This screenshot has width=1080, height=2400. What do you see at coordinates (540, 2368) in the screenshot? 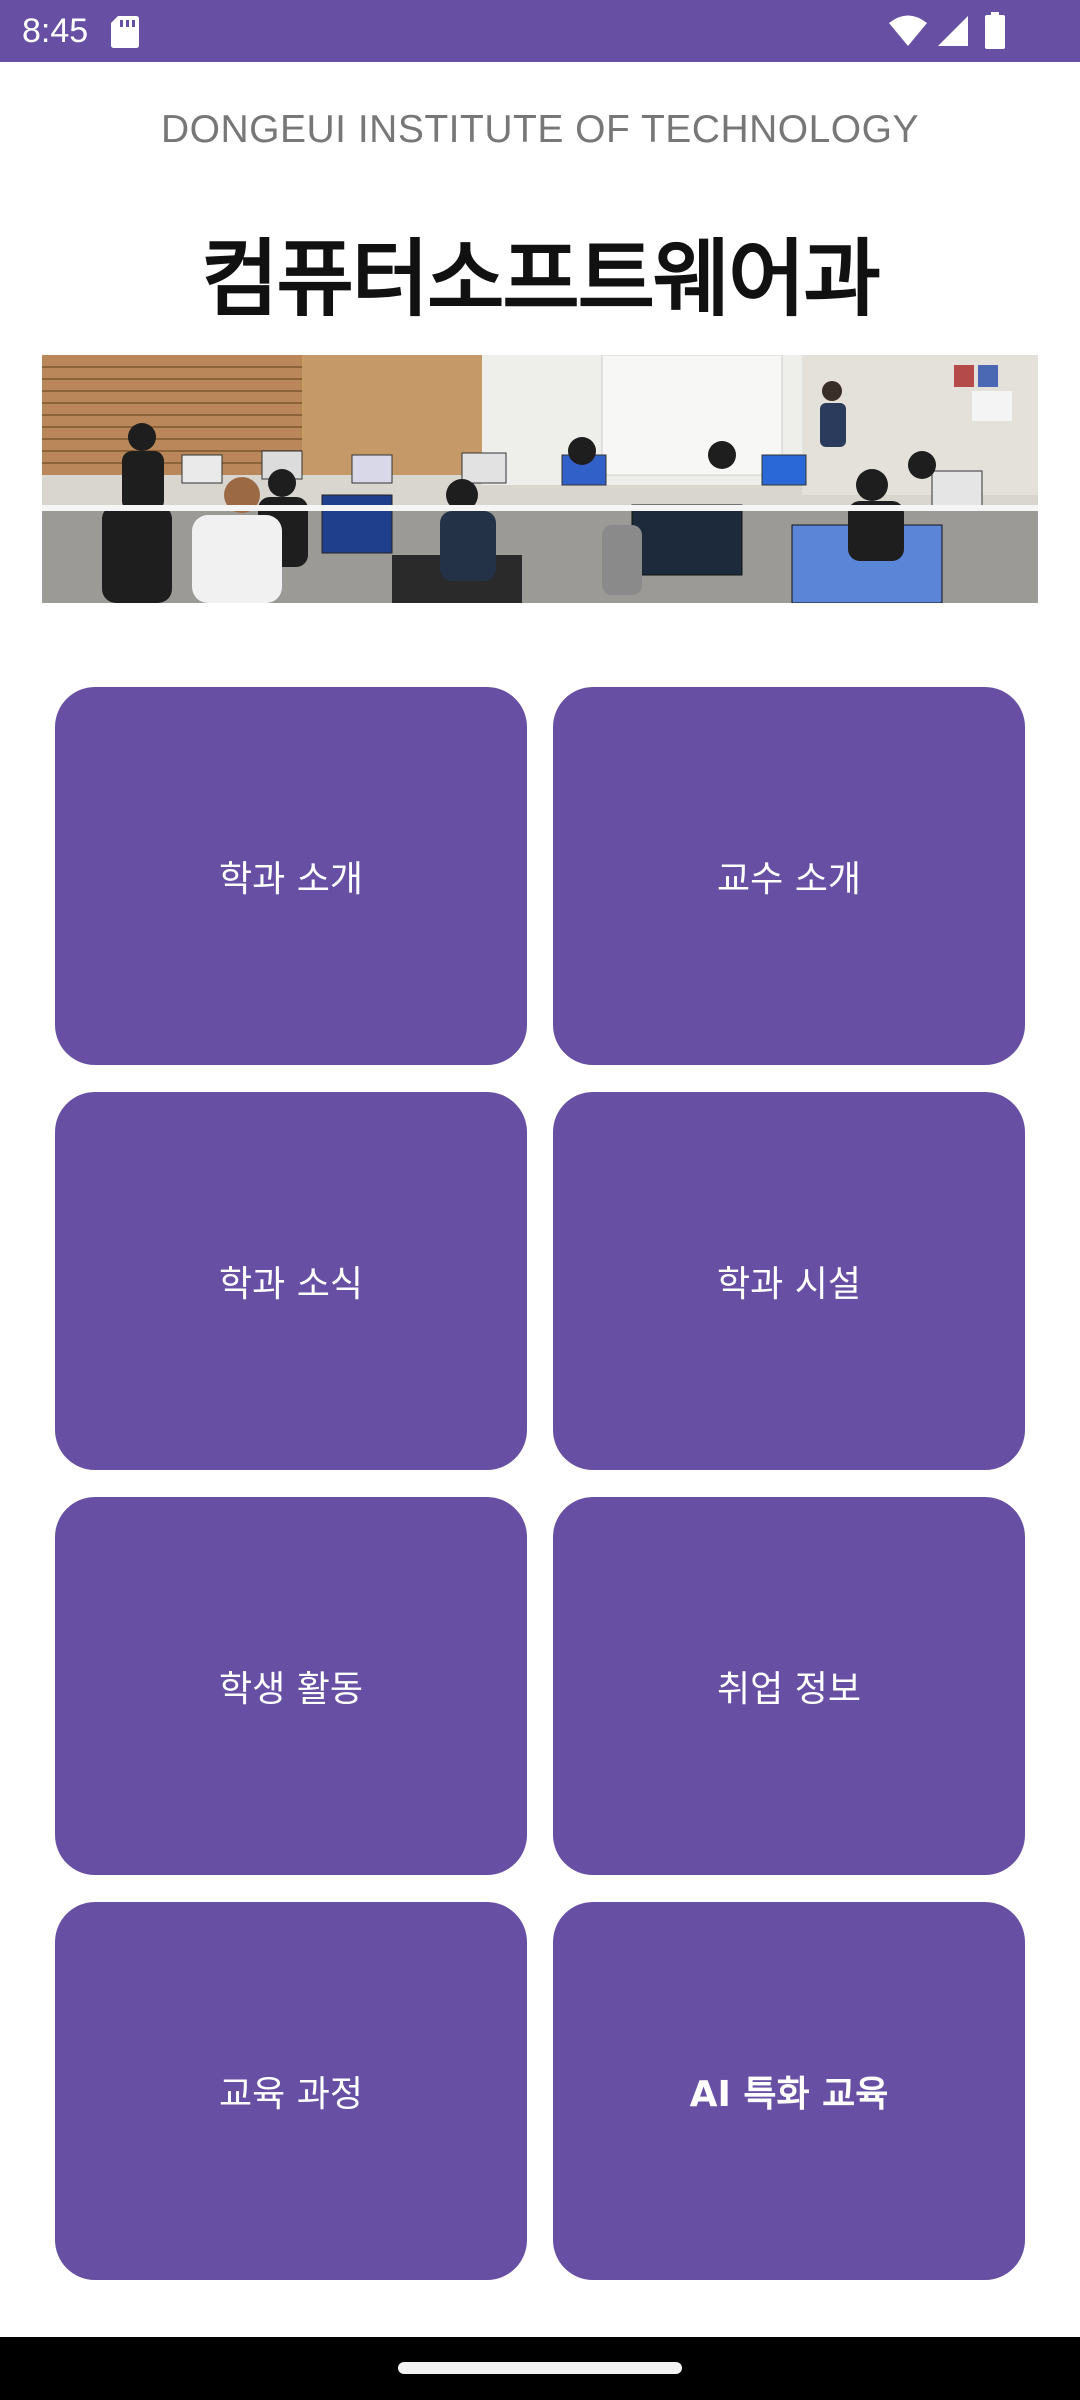
I see `home-gesture-handle` at bounding box center [540, 2368].